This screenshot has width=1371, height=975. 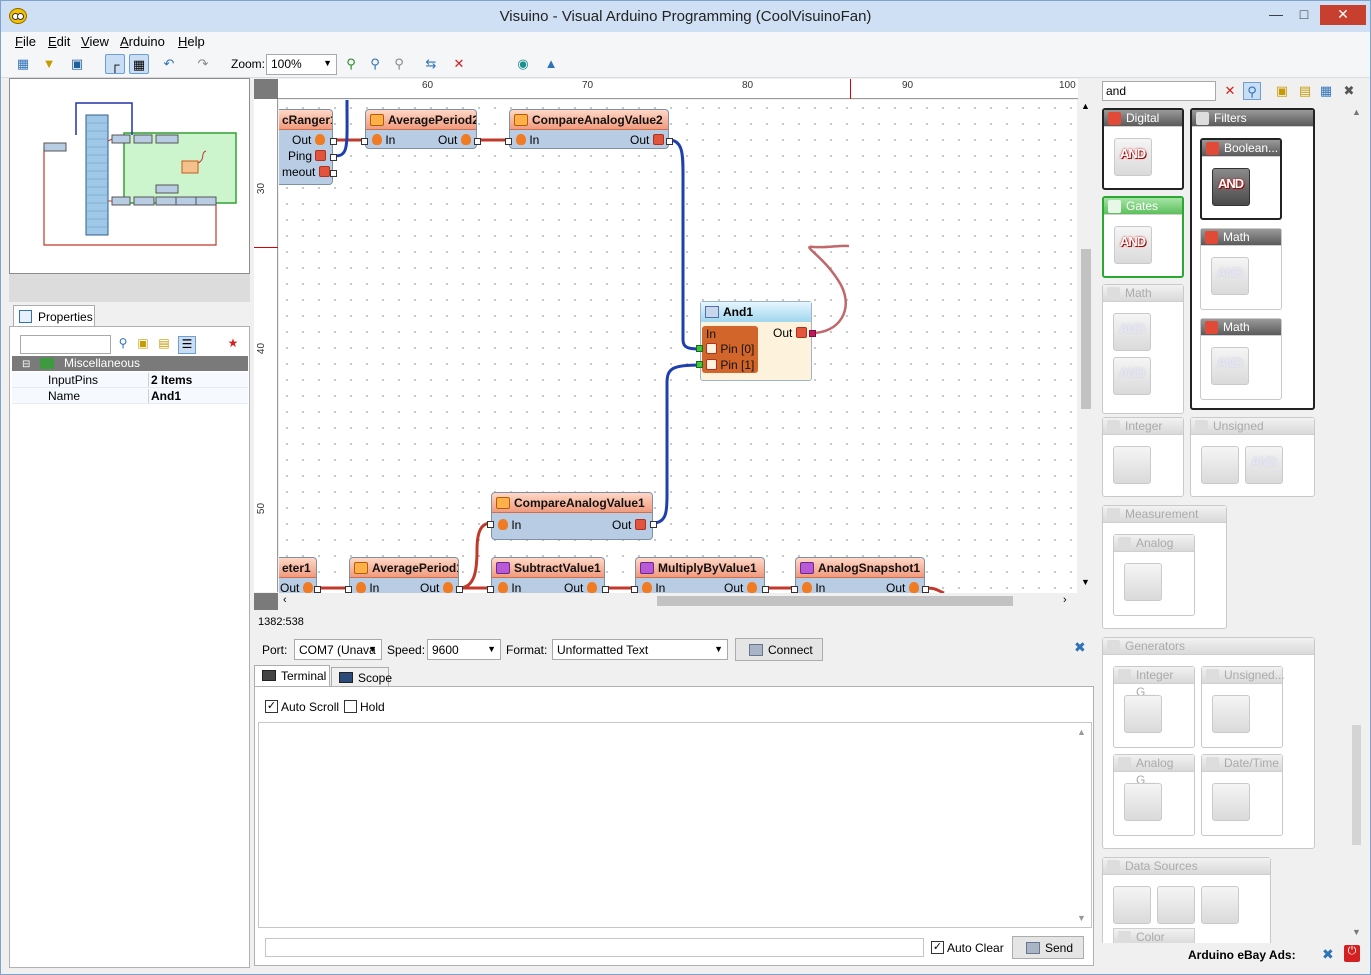 I want to click on expand-all-icon: ▣, so click(x=143, y=345).